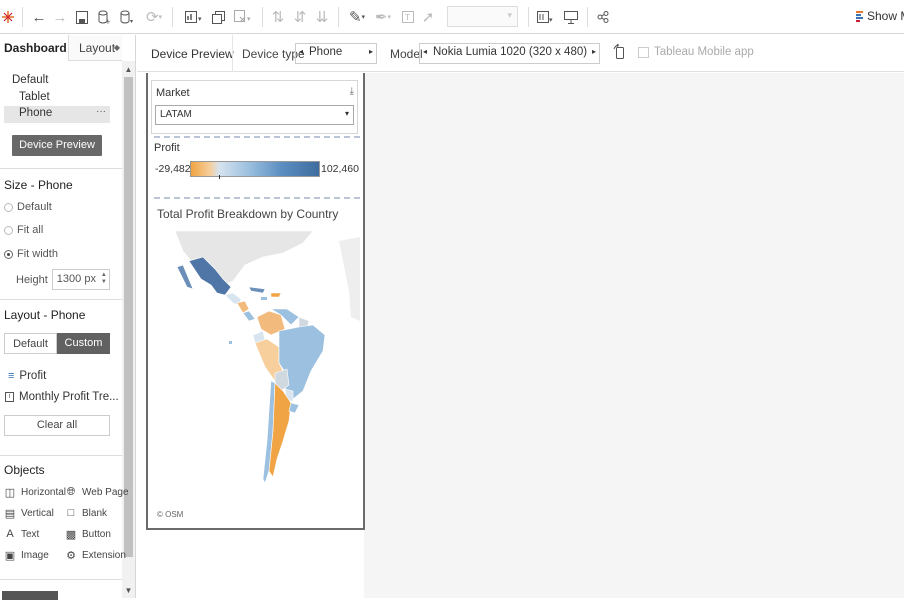  Describe the element at coordinates (244, 17) in the screenshot. I see `clear-sheet-icon: ▾` at that location.